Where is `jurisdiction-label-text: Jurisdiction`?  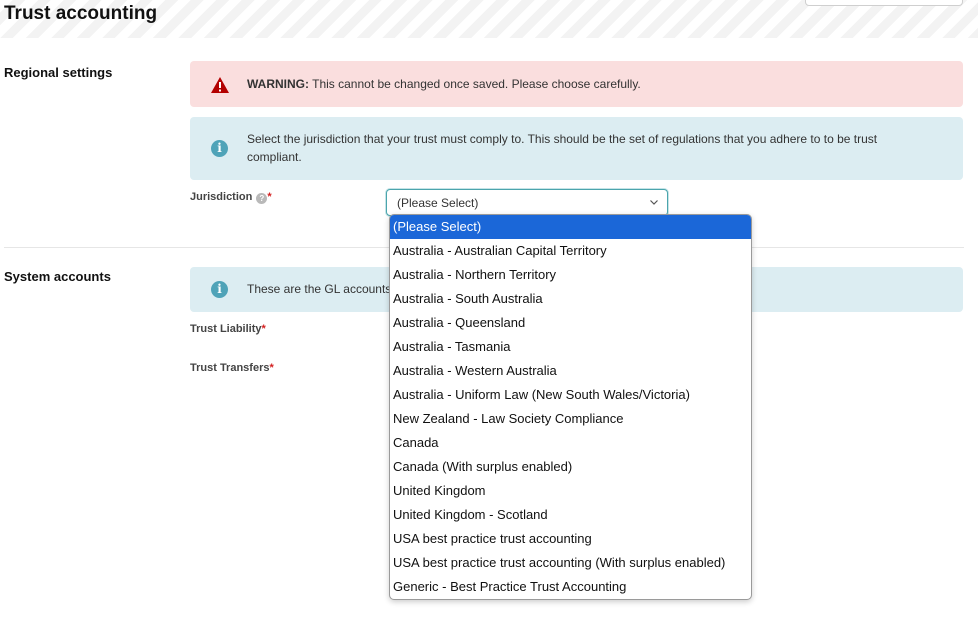
jurisdiction-label-text: Jurisdiction is located at coordinates (221, 197).